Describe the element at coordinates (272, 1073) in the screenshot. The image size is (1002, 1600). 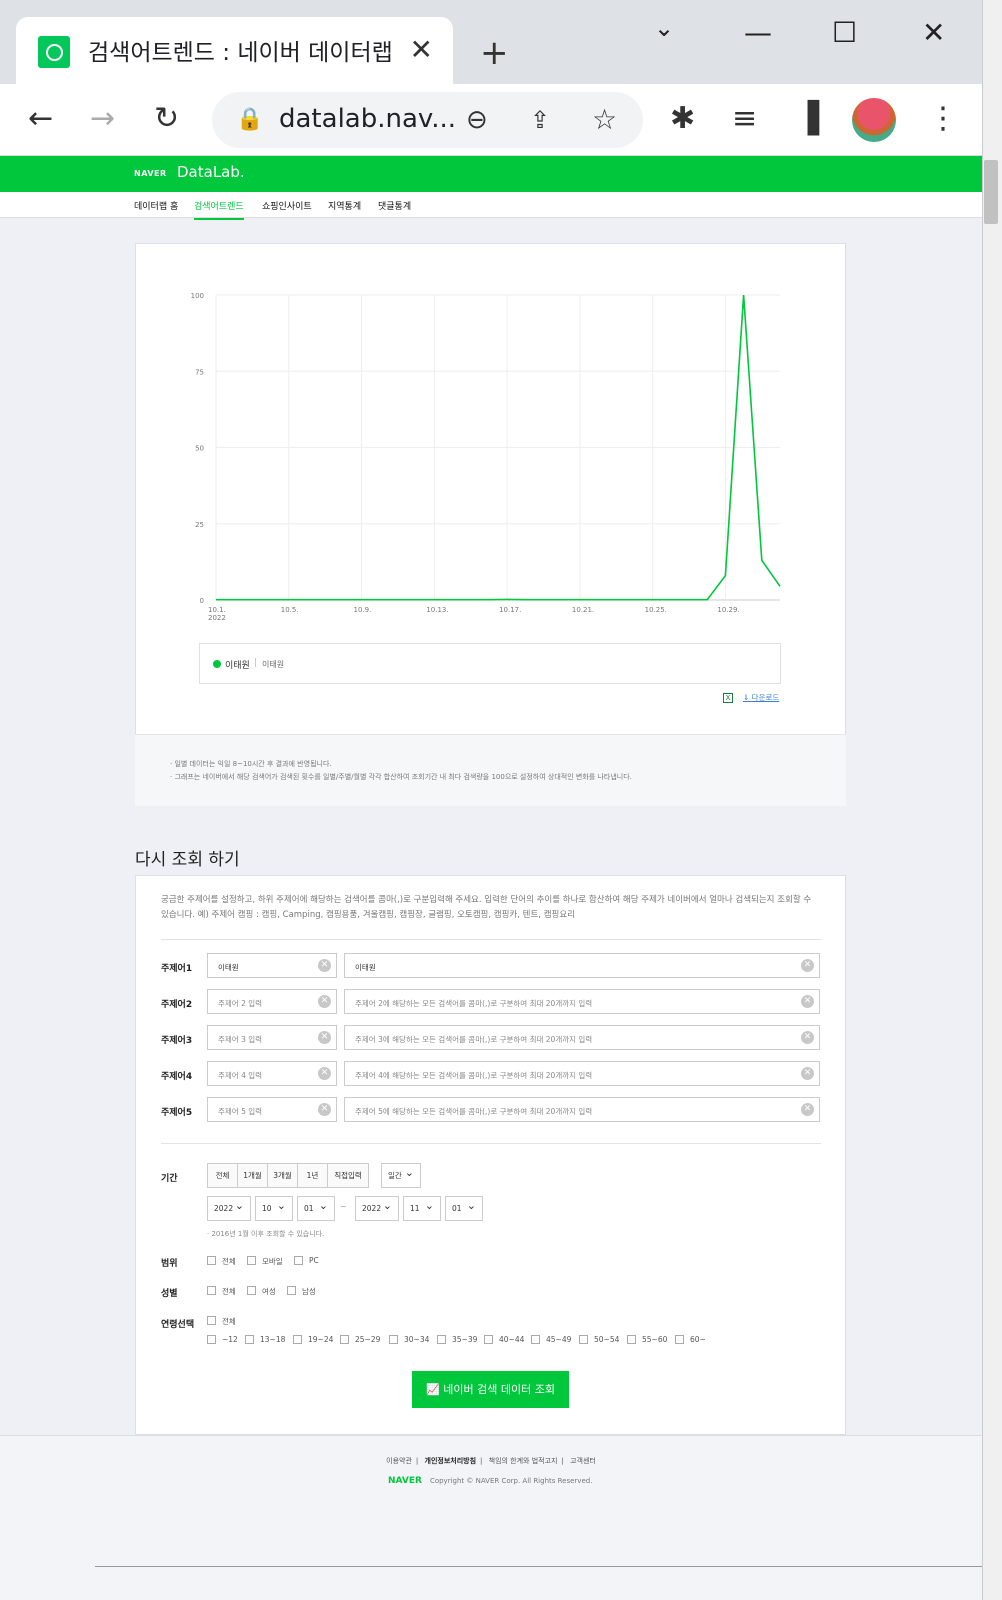
I see `topic-input: 주제어 4 입력 ✕` at that location.